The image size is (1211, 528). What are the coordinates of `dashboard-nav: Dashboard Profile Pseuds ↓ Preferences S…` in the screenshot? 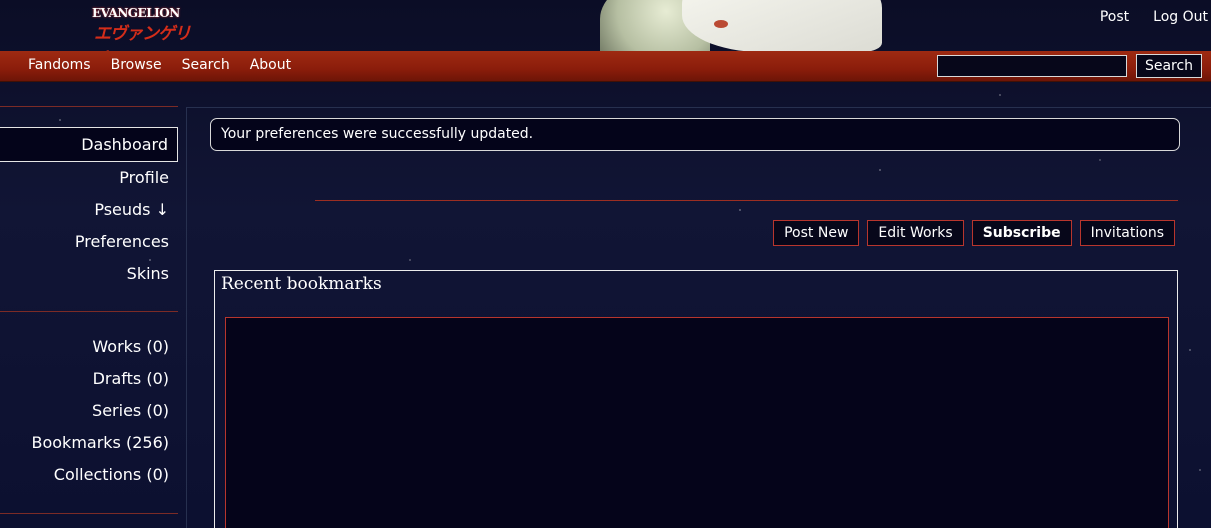 It's located at (89, 208).